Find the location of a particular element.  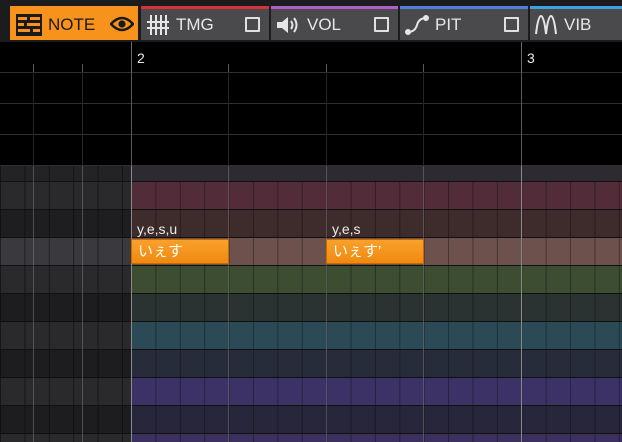

note-phoneme-label: y,e,s,u is located at coordinates (157, 229).